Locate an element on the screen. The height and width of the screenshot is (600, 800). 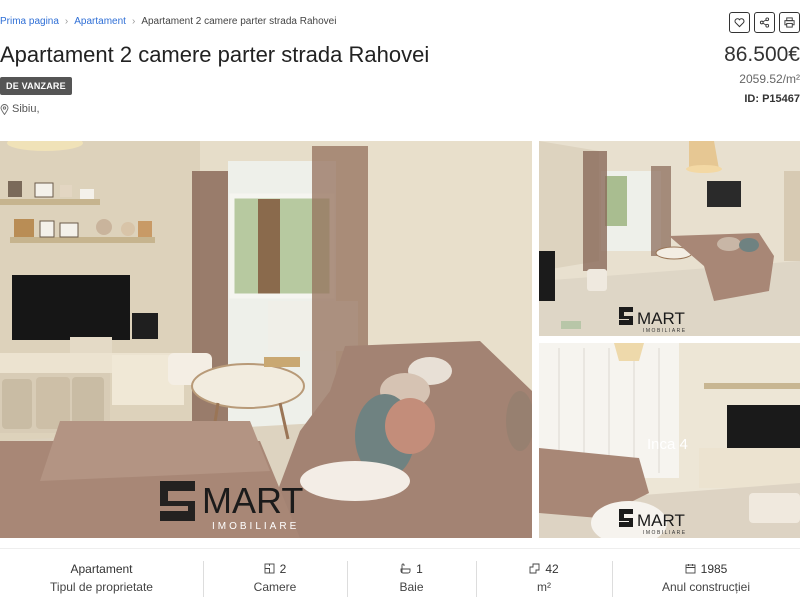
location: Sibiu, is located at coordinates (20, 109).